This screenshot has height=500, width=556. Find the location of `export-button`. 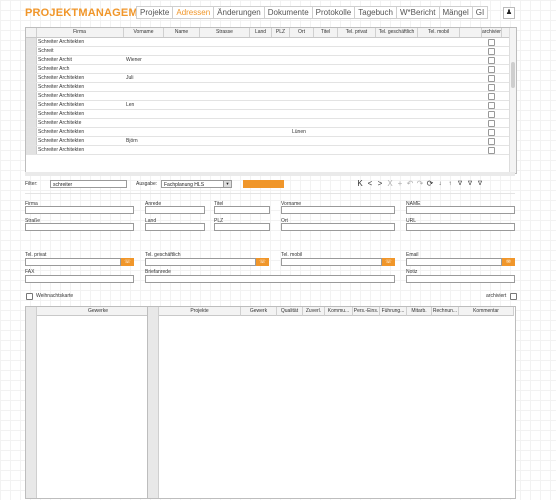

export-button is located at coordinates (263, 184).